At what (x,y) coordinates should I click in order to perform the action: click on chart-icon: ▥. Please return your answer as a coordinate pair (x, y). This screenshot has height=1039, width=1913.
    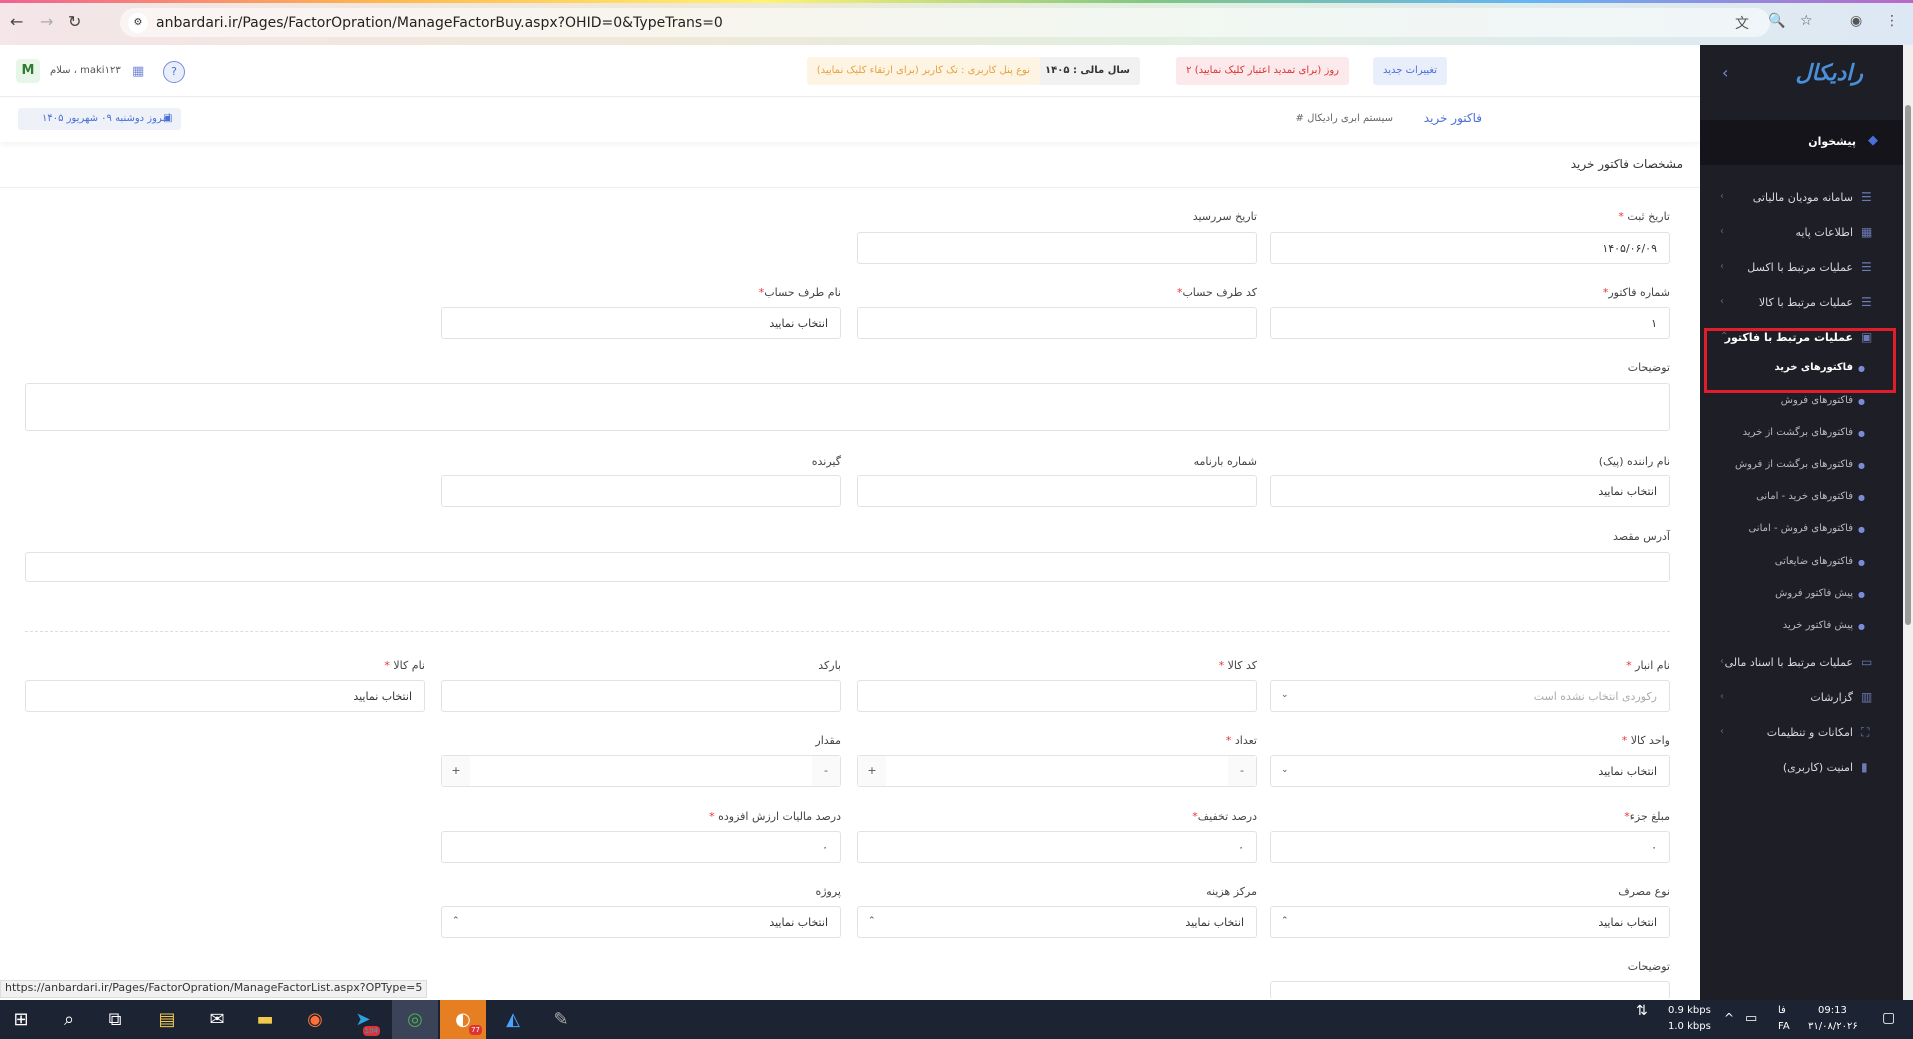
    Looking at the image, I should click on (1867, 697).